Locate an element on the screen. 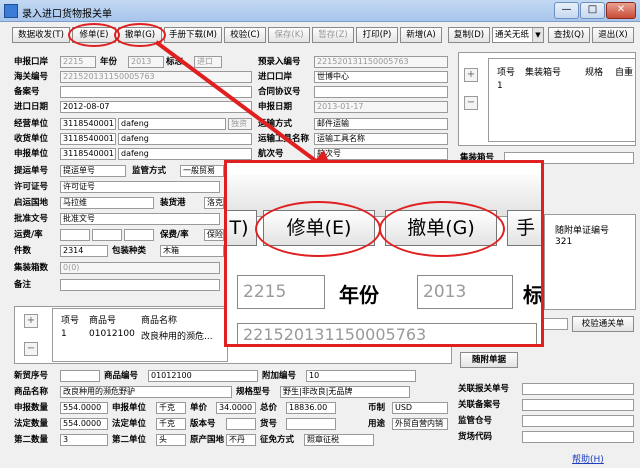 The width and height of the screenshot is (640, 468). license-label: 许可证号 is located at coordinates (31, 187).